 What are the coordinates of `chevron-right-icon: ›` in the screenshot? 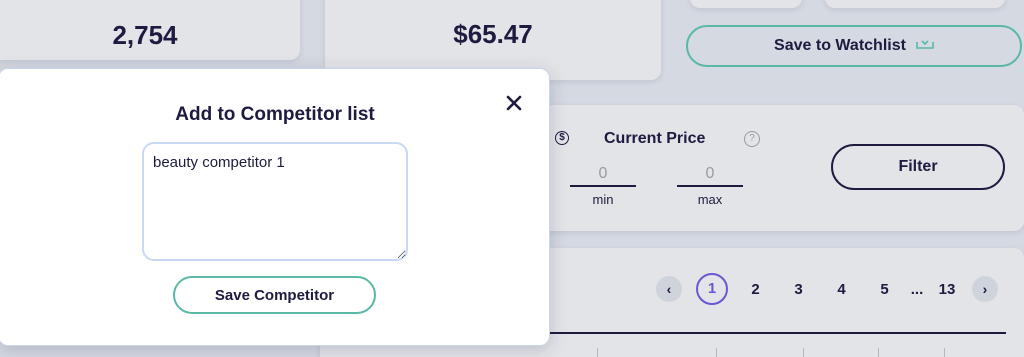 It's located at (985, 289).